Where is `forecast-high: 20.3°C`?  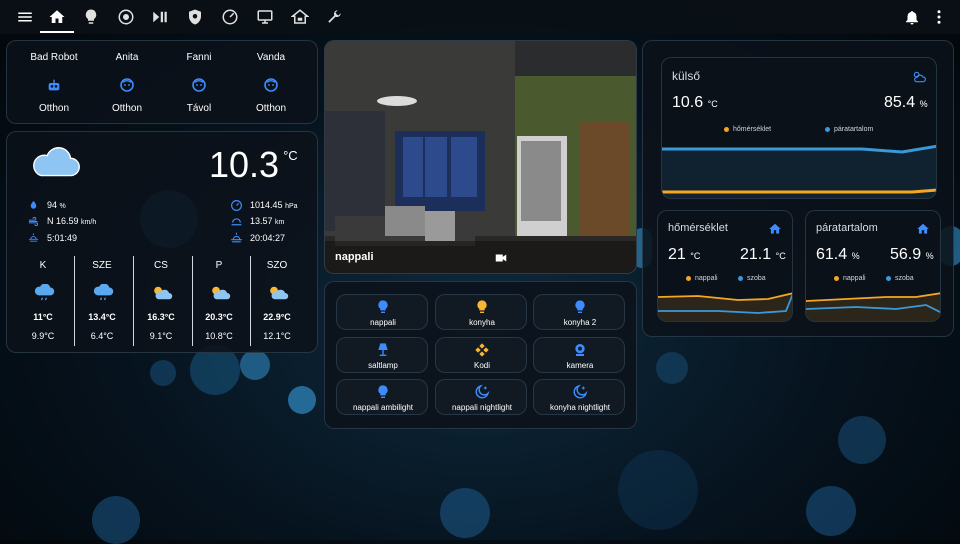 forecast-high: 20.3°C is located at coordinates (219, 317).